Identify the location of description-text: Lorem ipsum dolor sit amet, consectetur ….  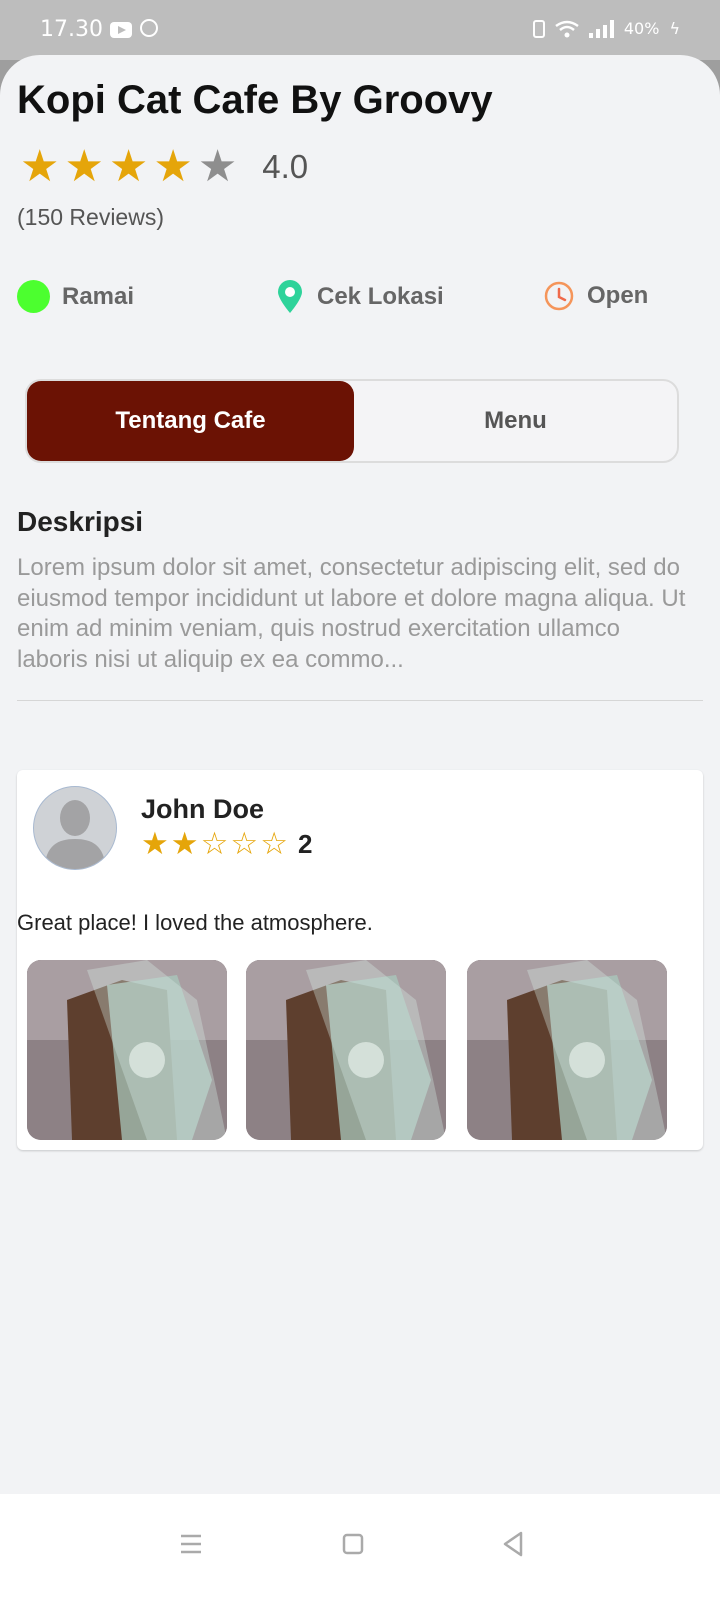
(351, 613).